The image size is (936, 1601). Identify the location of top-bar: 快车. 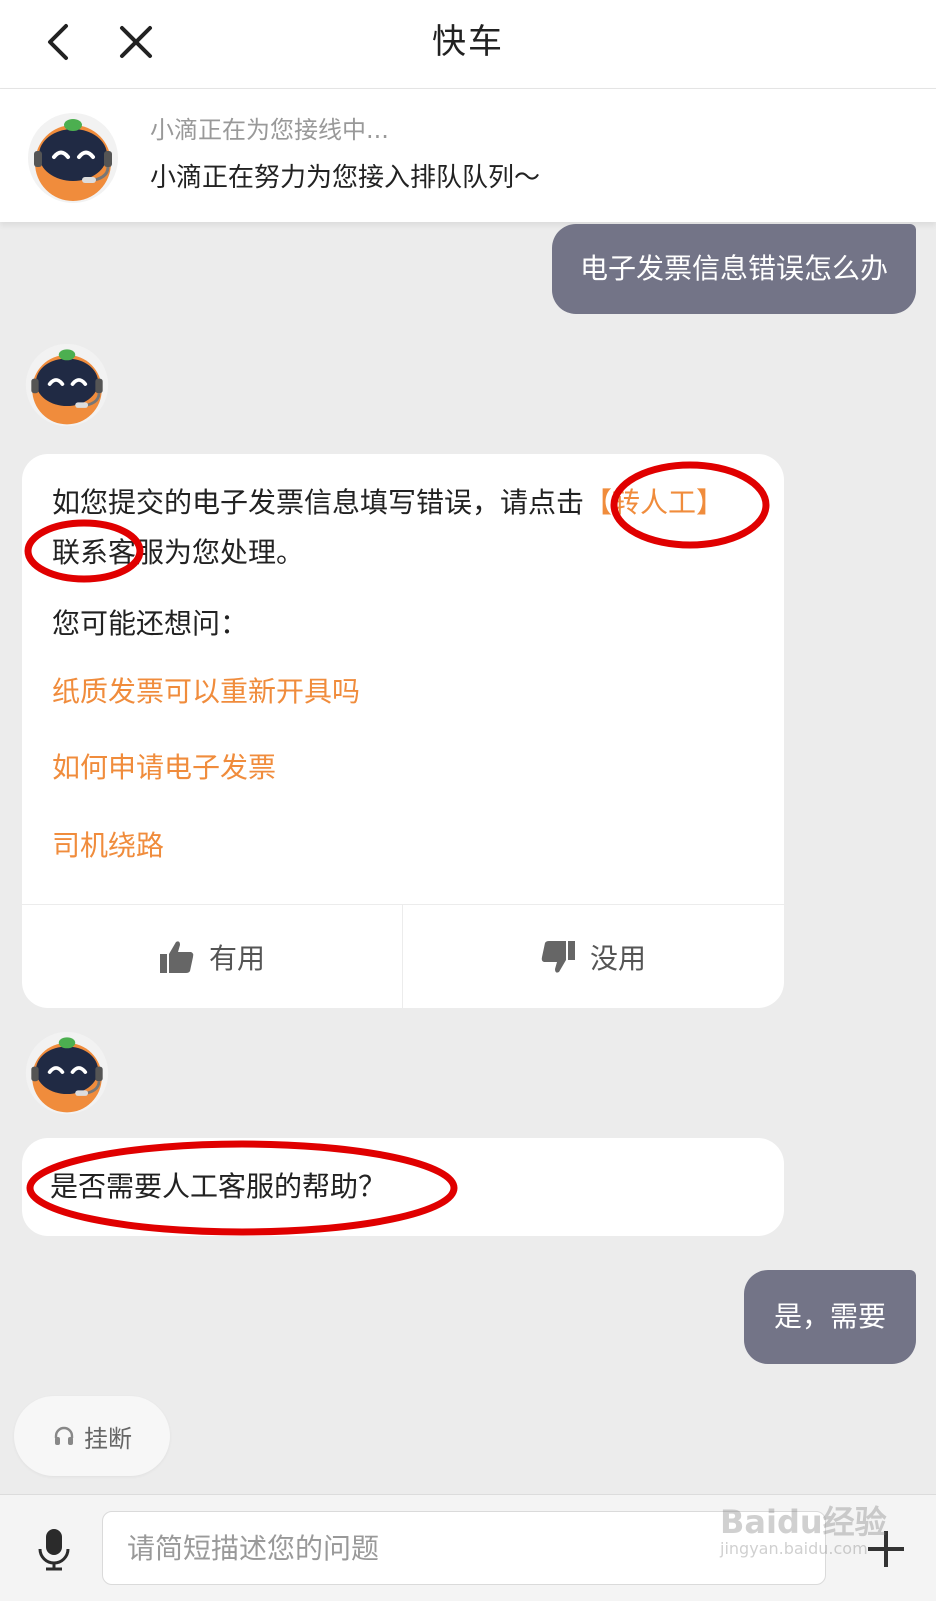
(468, 44).